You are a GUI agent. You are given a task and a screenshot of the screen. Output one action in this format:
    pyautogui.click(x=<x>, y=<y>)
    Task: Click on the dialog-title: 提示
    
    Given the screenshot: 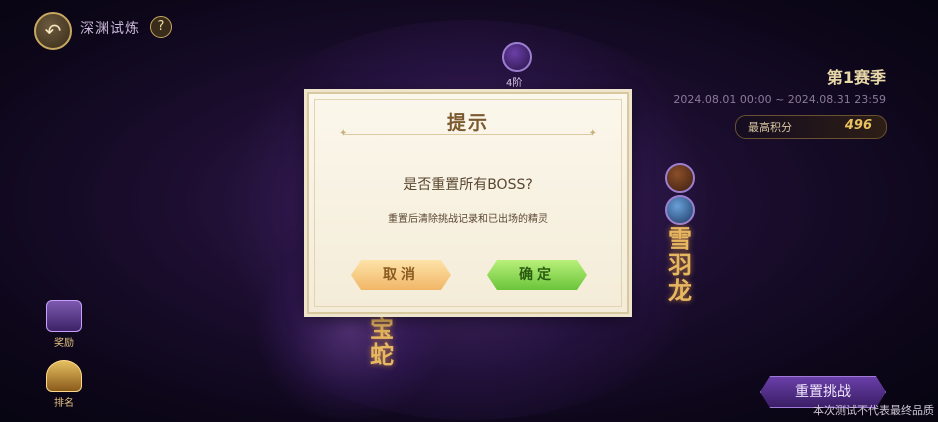 What is the action you would take?
    pyautogui.click(x=467, y=123)
    